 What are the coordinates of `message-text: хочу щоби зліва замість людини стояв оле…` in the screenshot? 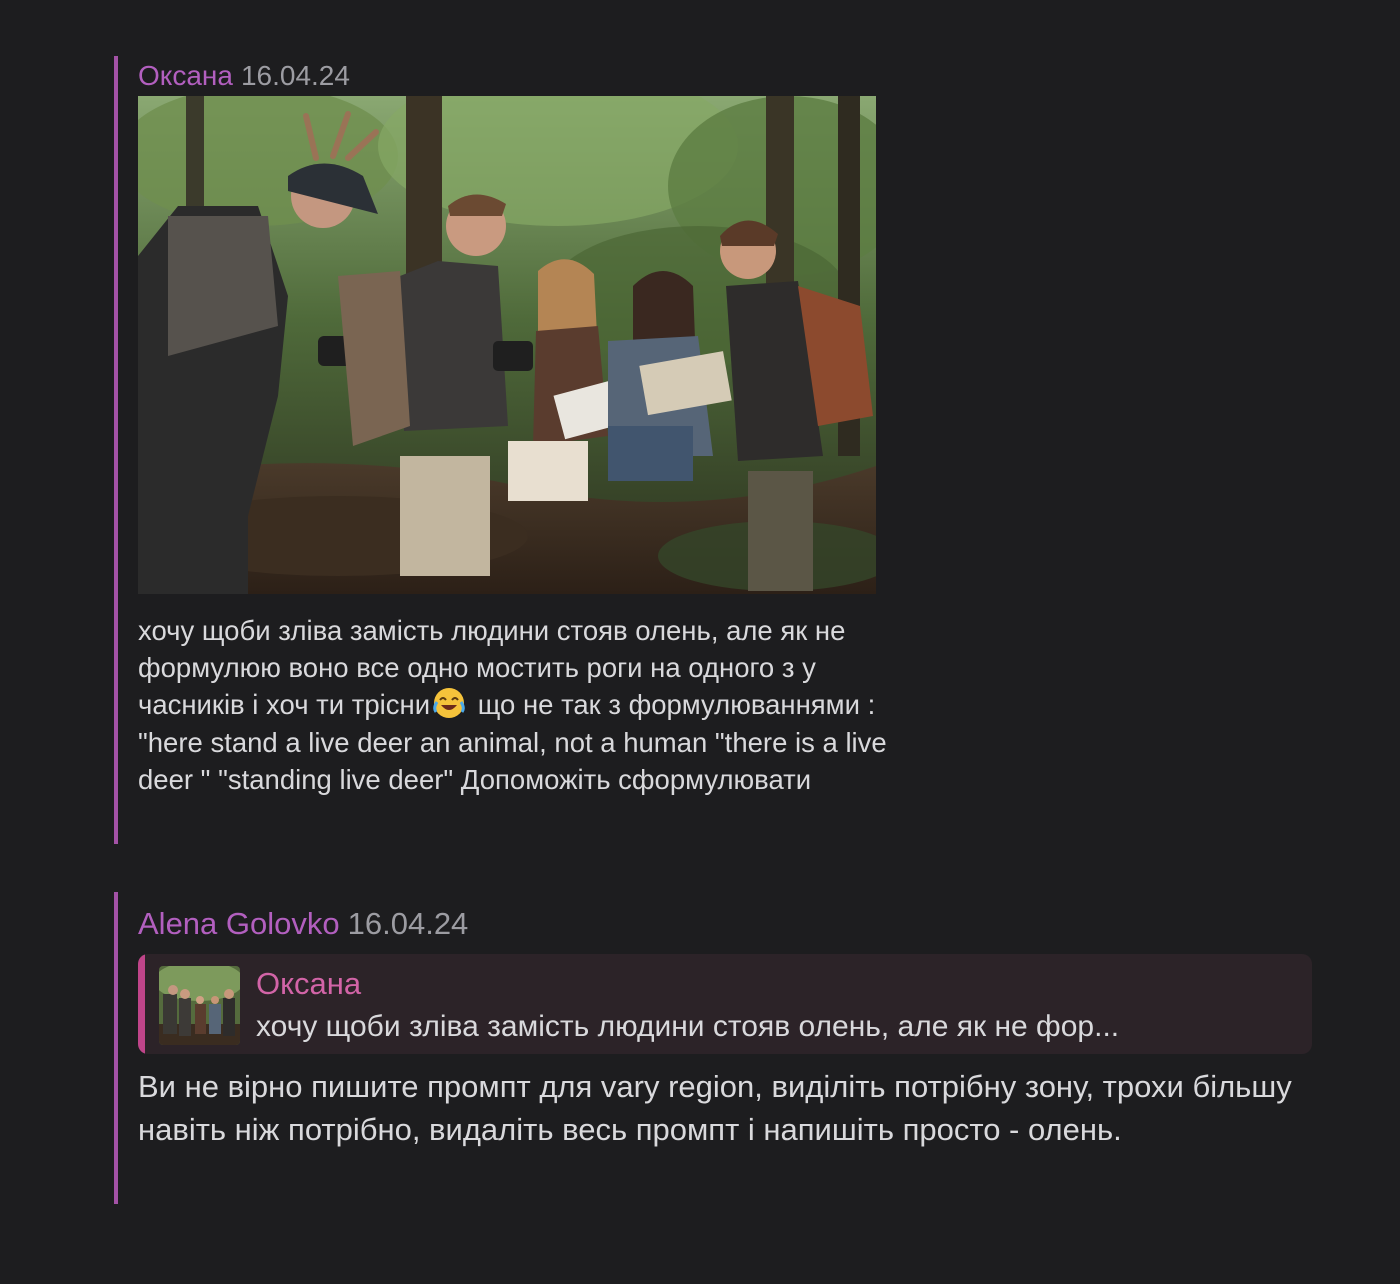 It's located at (518, 705).